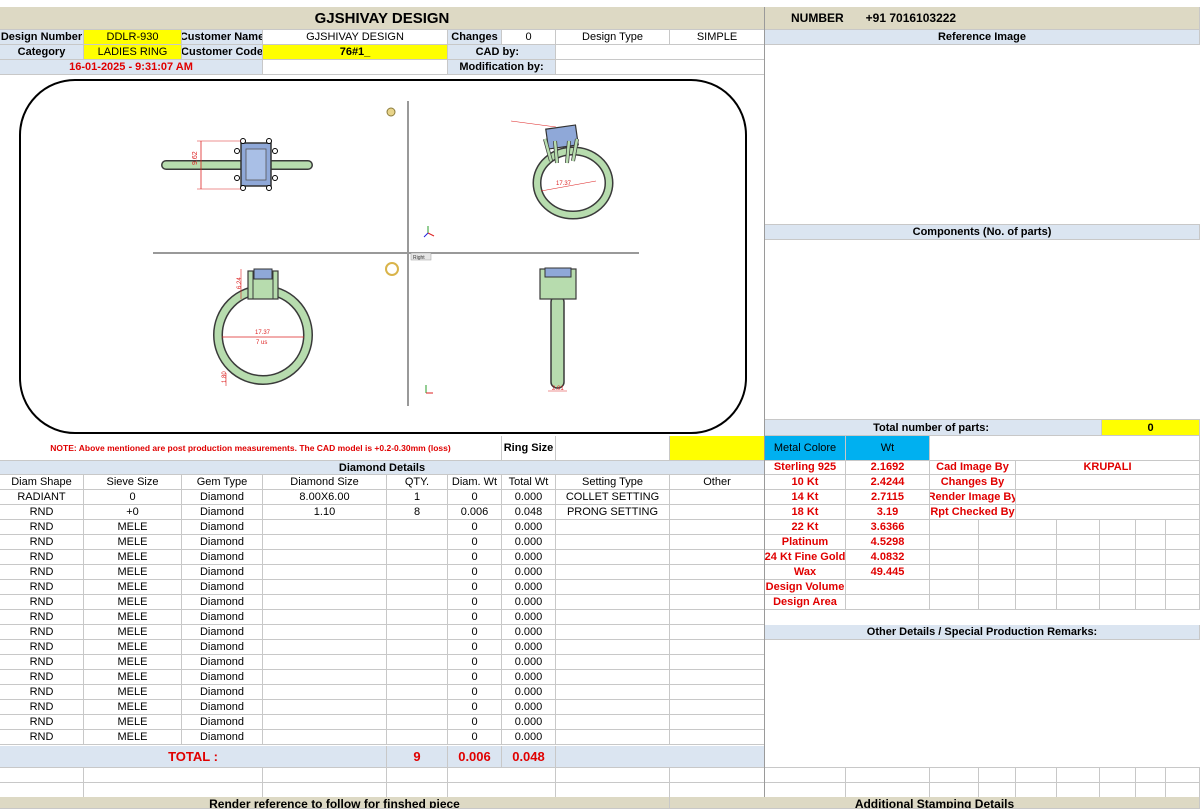 The image size is (1200, 809). What do you see at coordinates (325, 512) in the screenshot?
I see `diamond-size-cell: 1.10` at bounding box center [325, 512].